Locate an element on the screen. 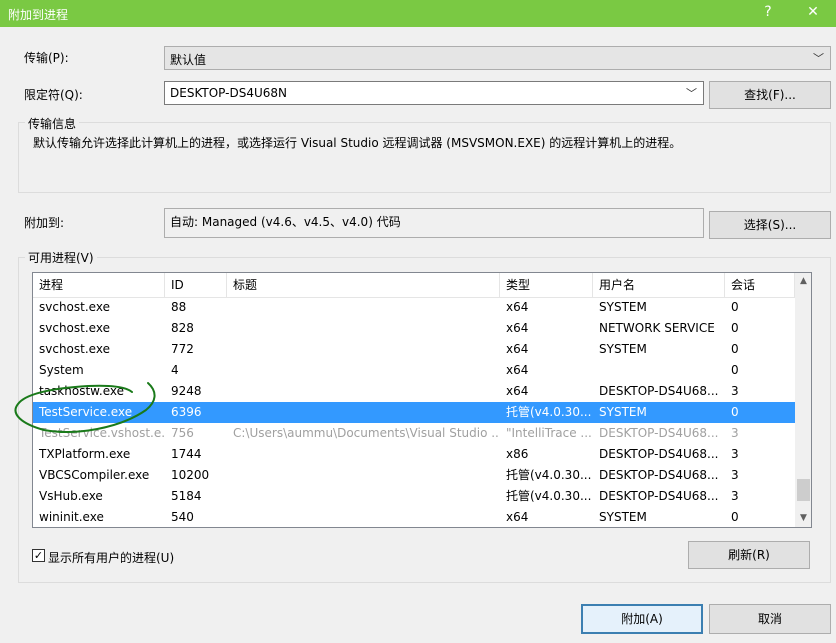  show-all-users-checkbox: ✓ is located at coordinates (38, 555).